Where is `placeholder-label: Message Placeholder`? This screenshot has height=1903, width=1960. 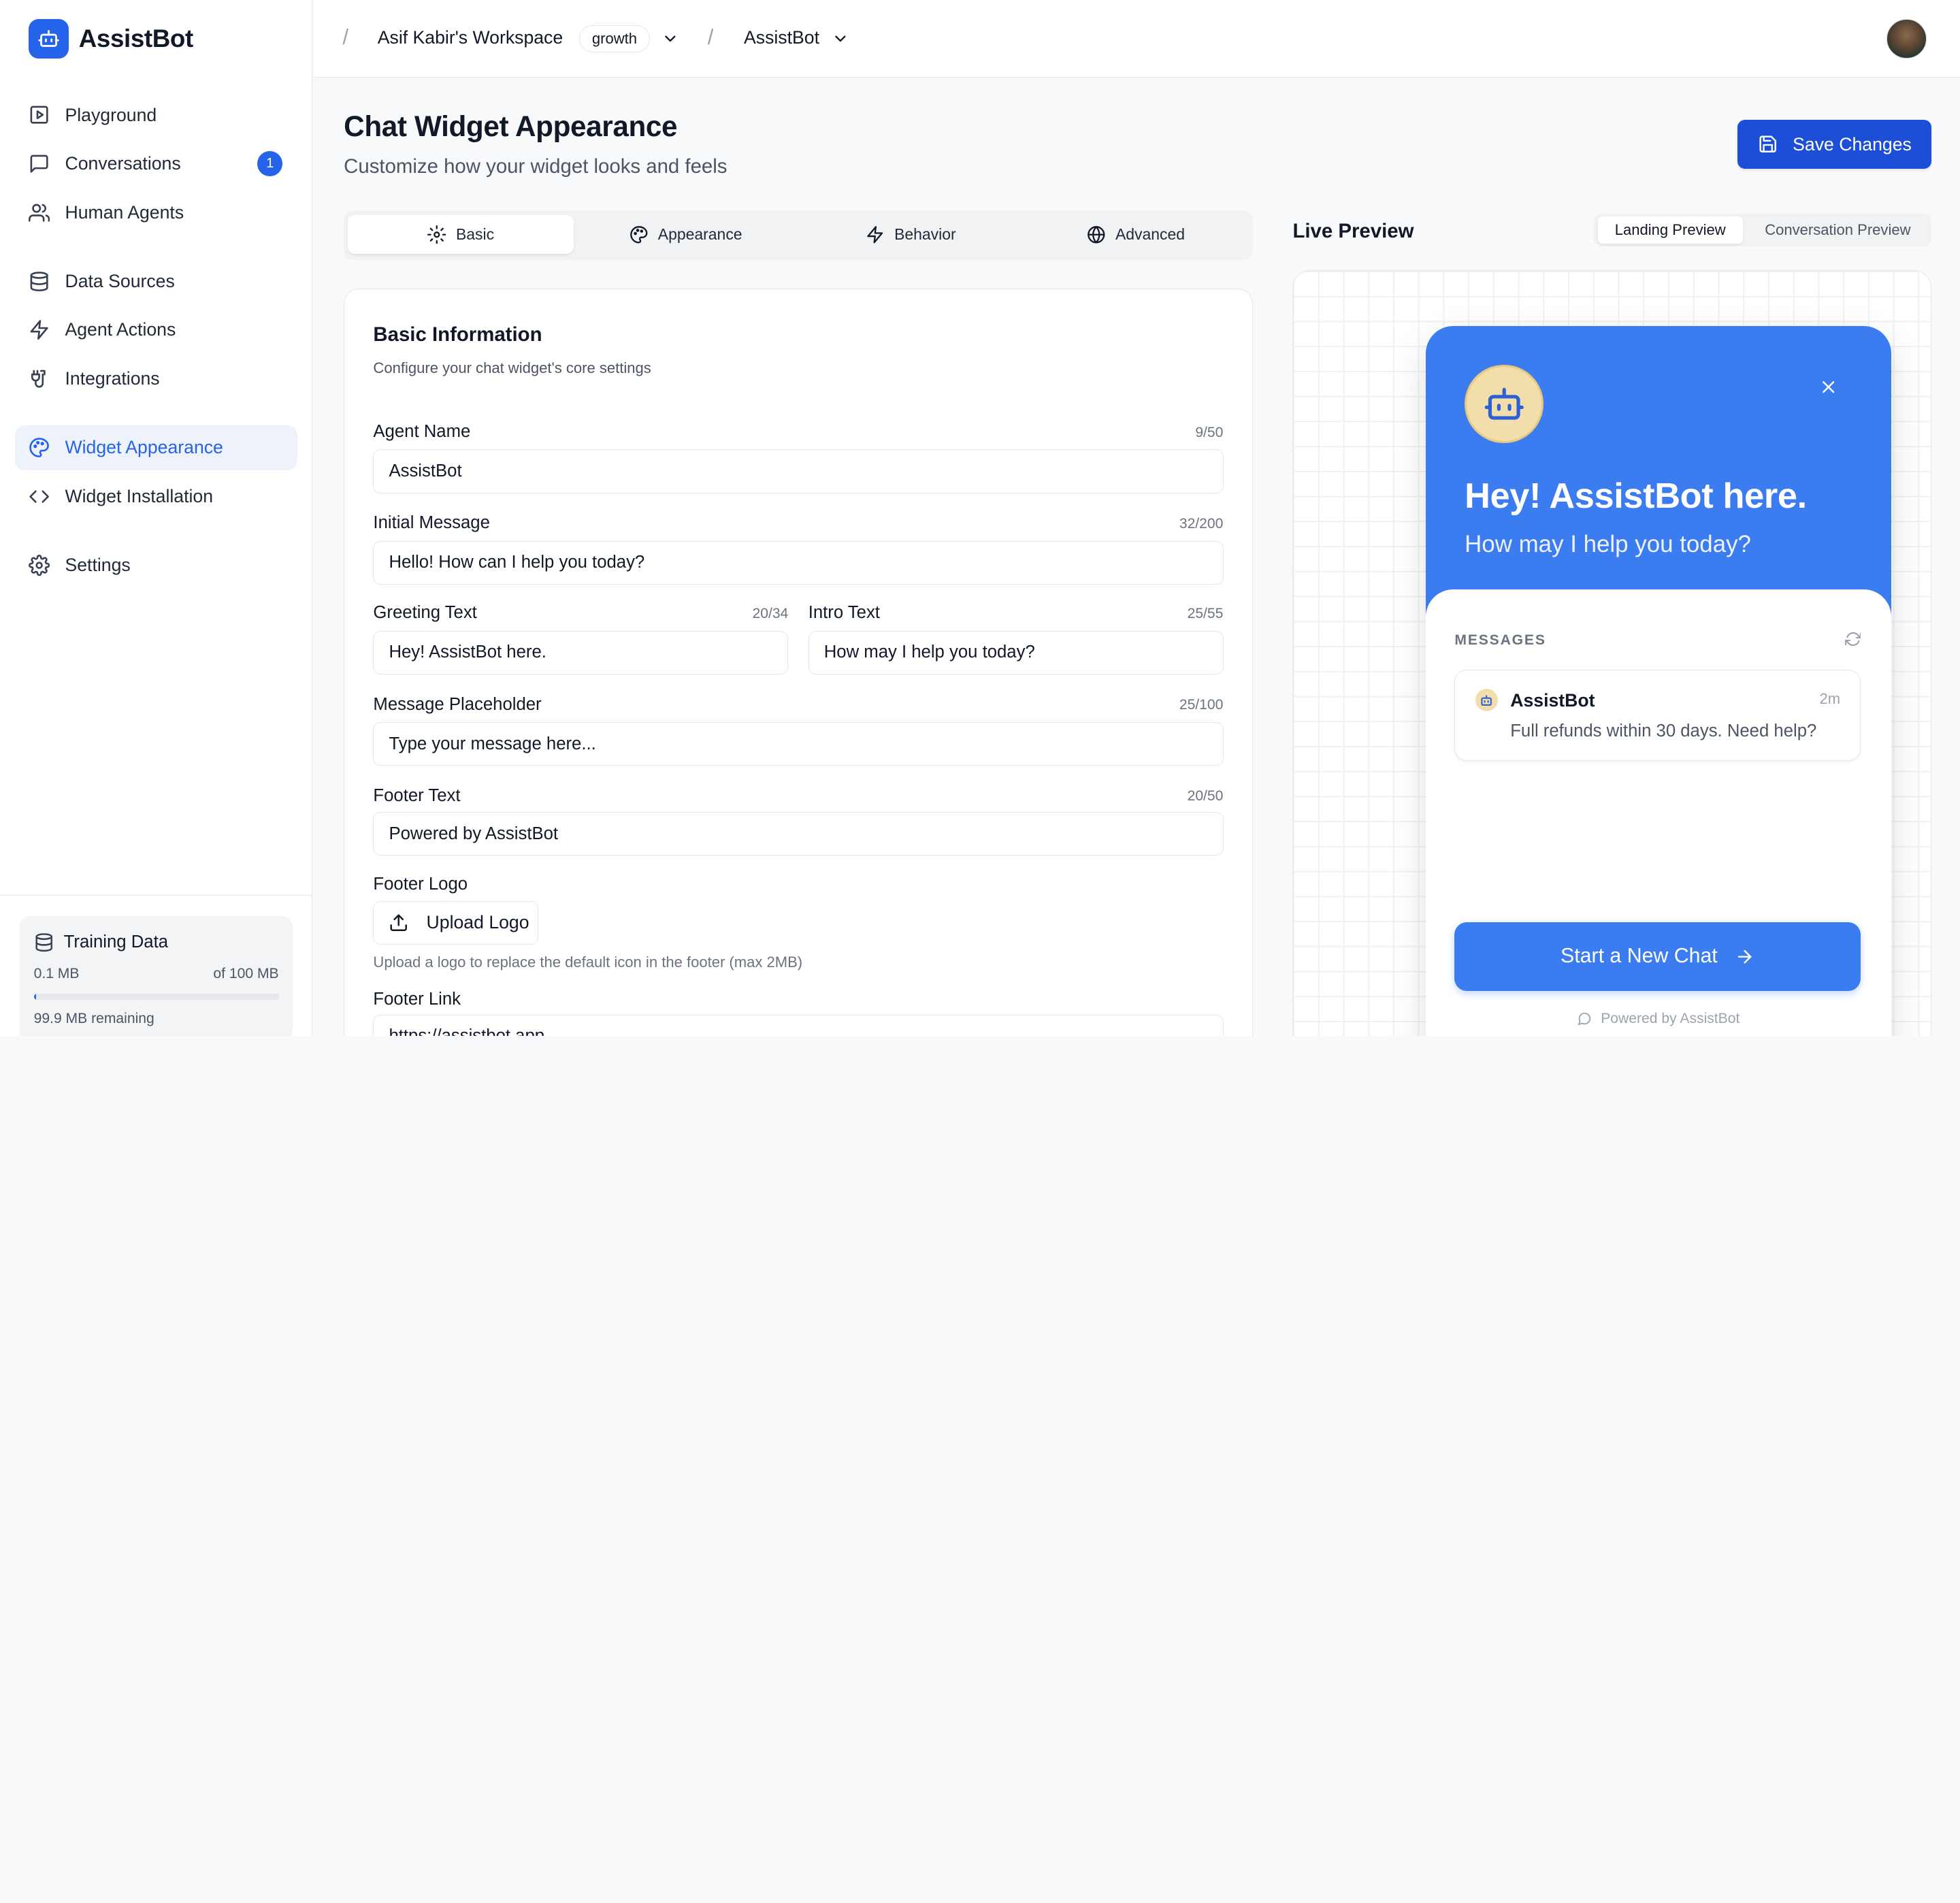 placeholder-label: Message Placeholder is located at coordinates (458, 704).